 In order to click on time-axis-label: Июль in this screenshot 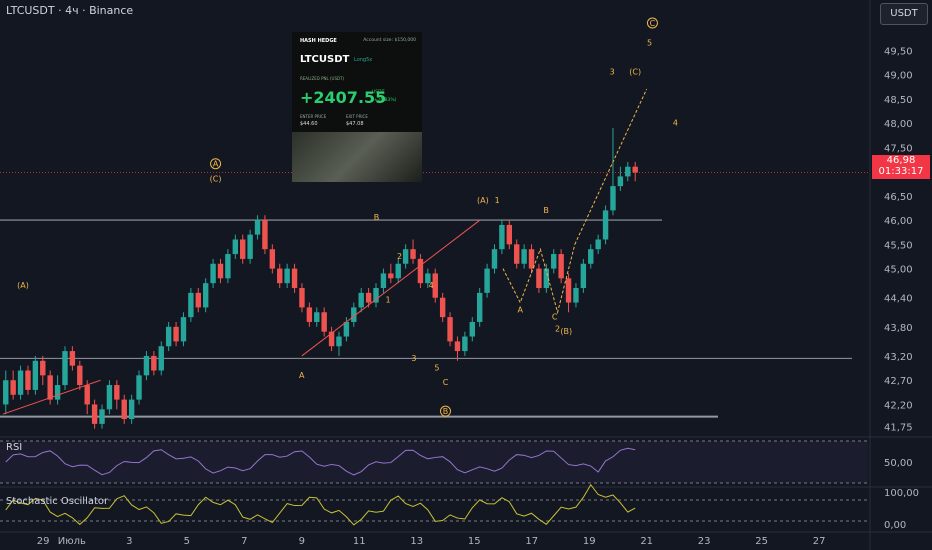, I will do `click(72, 541)`.